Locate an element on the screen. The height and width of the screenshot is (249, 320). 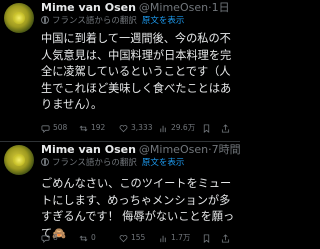
like-button: 3,333 is located at coordinates (135, 128).